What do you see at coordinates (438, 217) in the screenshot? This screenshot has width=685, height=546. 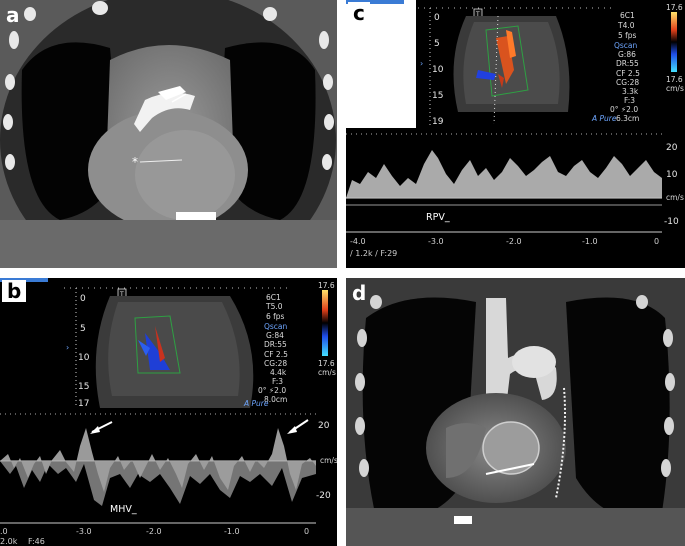 I see `vessel-label: RPV_` at bounding box center [438, 217].